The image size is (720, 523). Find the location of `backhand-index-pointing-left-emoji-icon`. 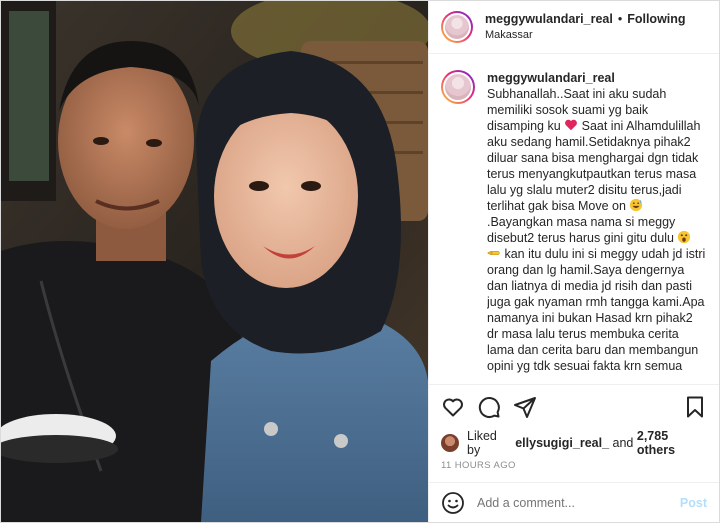

backhand-index-pointing-left-emoji-icon is located at coordinates (493, 253).